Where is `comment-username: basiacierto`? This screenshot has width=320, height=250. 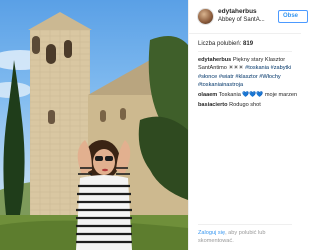
comment-username: basiacierto is located at coordinates (213, 105).